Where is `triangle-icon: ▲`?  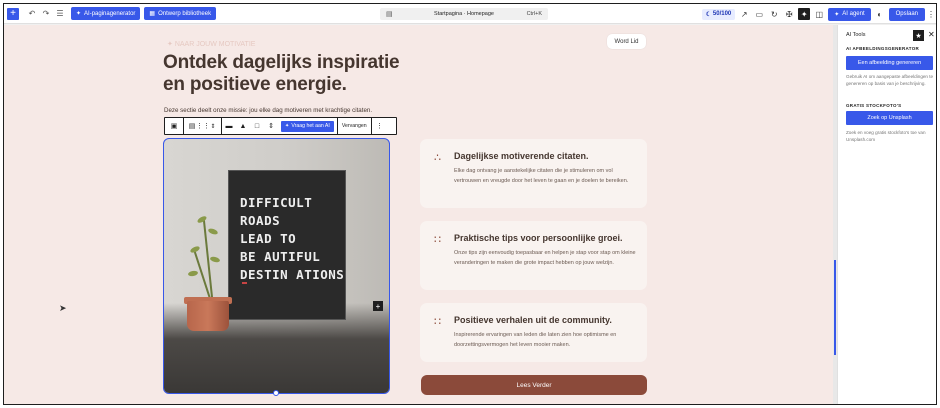 triangle-icon: ▲ is located at coordinates (243, 126).